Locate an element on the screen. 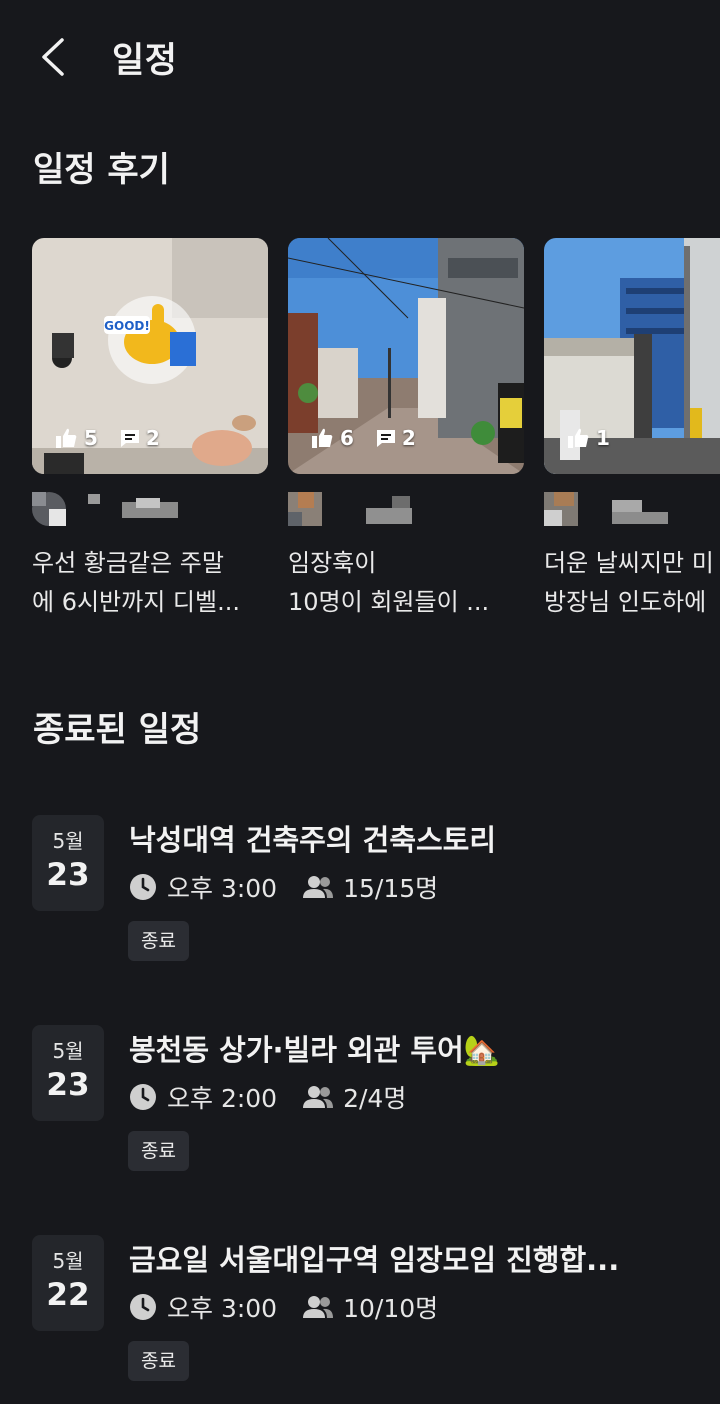  review-stats: 1 is located at coordinates (589, 438).